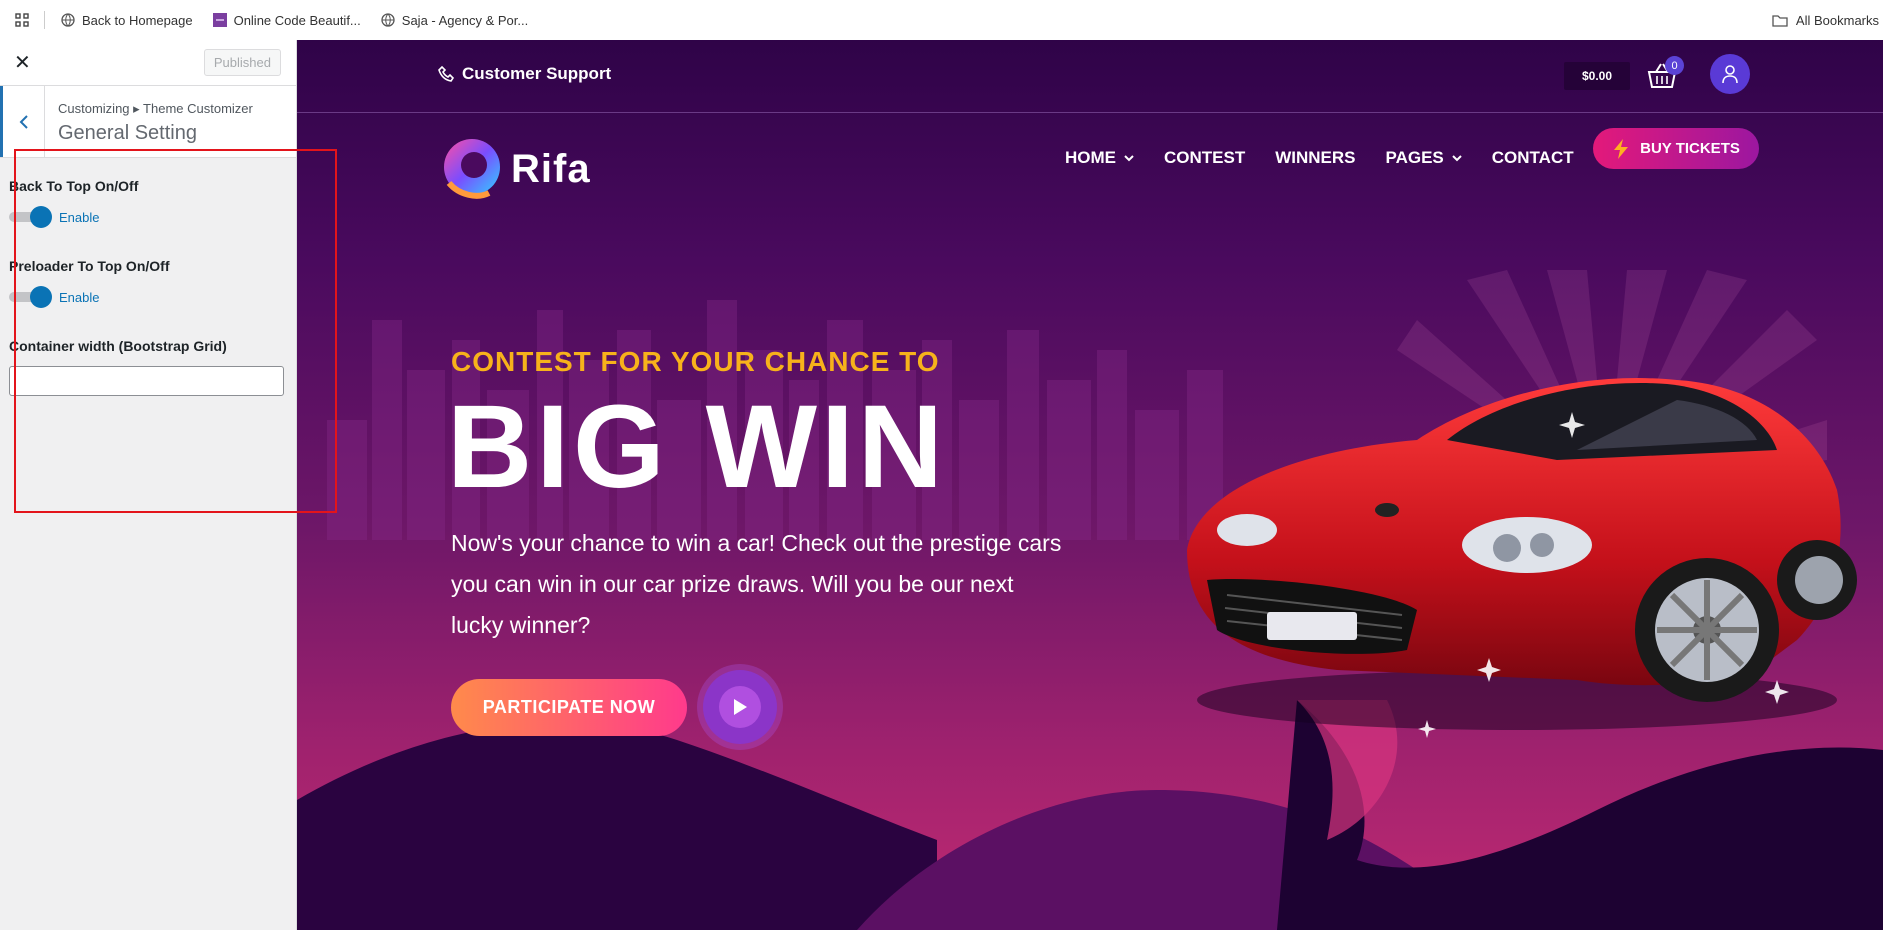  I want to click on nav-item-home: HOME, so click(1099, 158).